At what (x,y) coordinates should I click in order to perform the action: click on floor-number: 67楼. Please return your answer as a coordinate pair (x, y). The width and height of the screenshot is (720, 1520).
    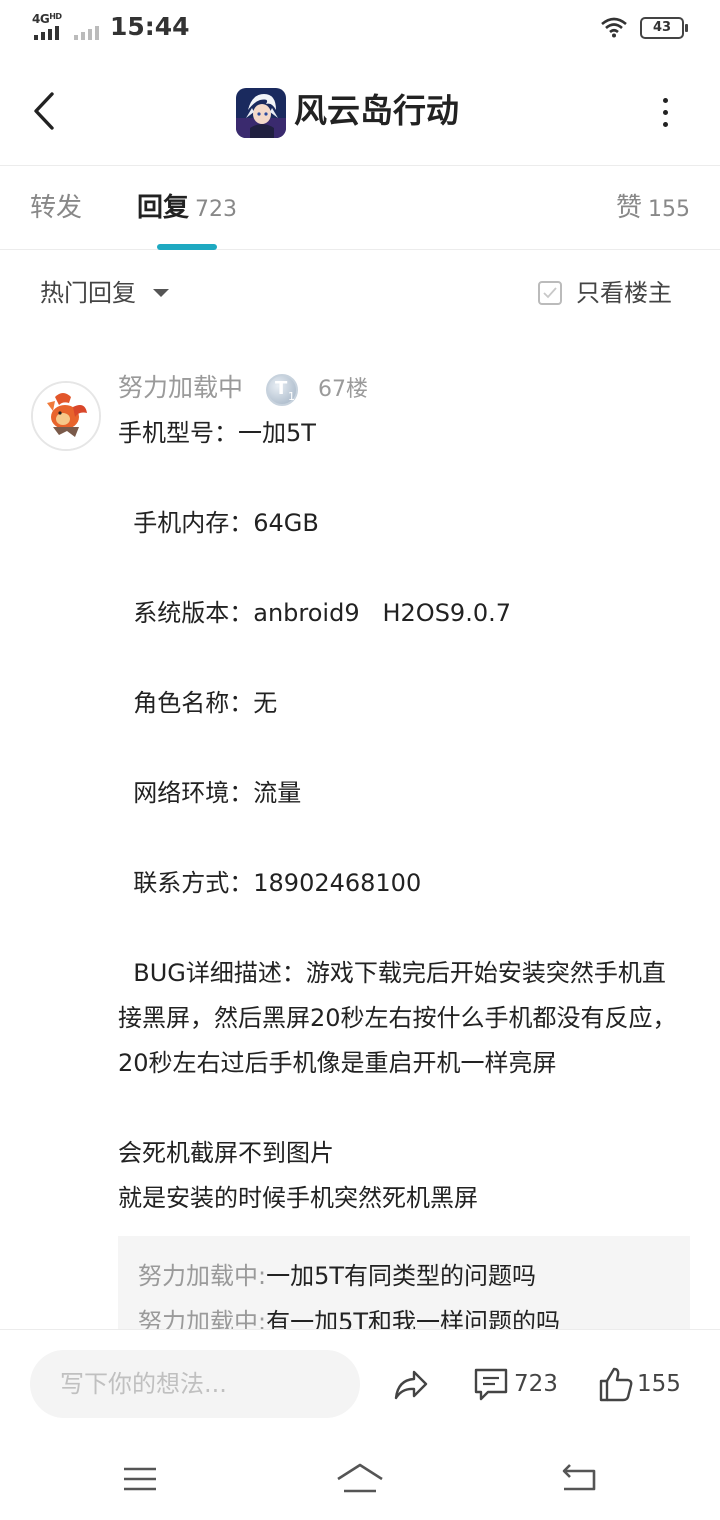
    Looking at the image, I should click on (343, 389).